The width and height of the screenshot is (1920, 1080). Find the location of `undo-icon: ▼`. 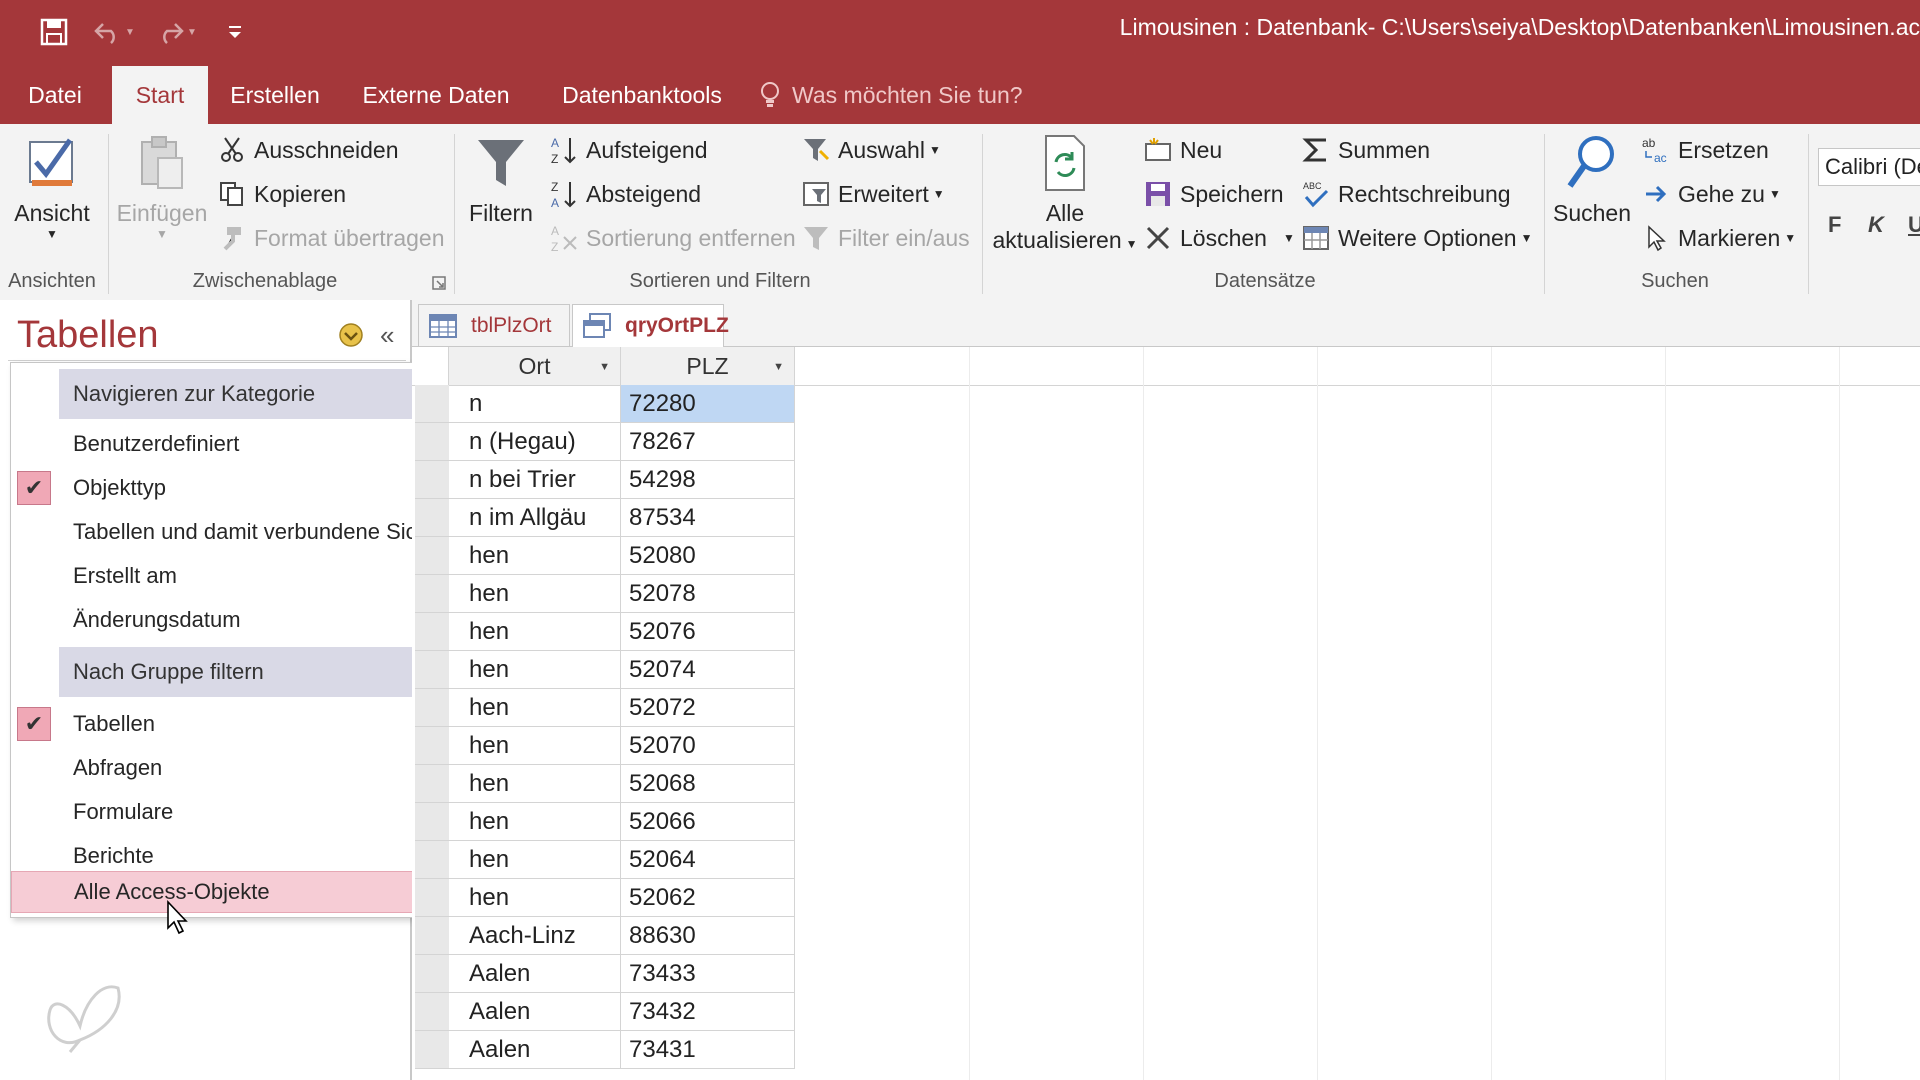

undo-icon: ▼ is located at coordinates (114, 32).